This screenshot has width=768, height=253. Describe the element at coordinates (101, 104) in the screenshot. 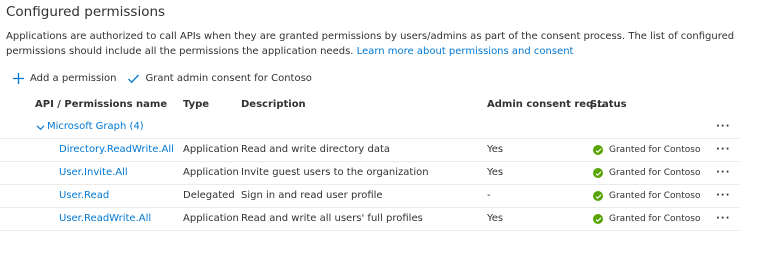

I see `column-header-name: API / Permissions name` at that location.